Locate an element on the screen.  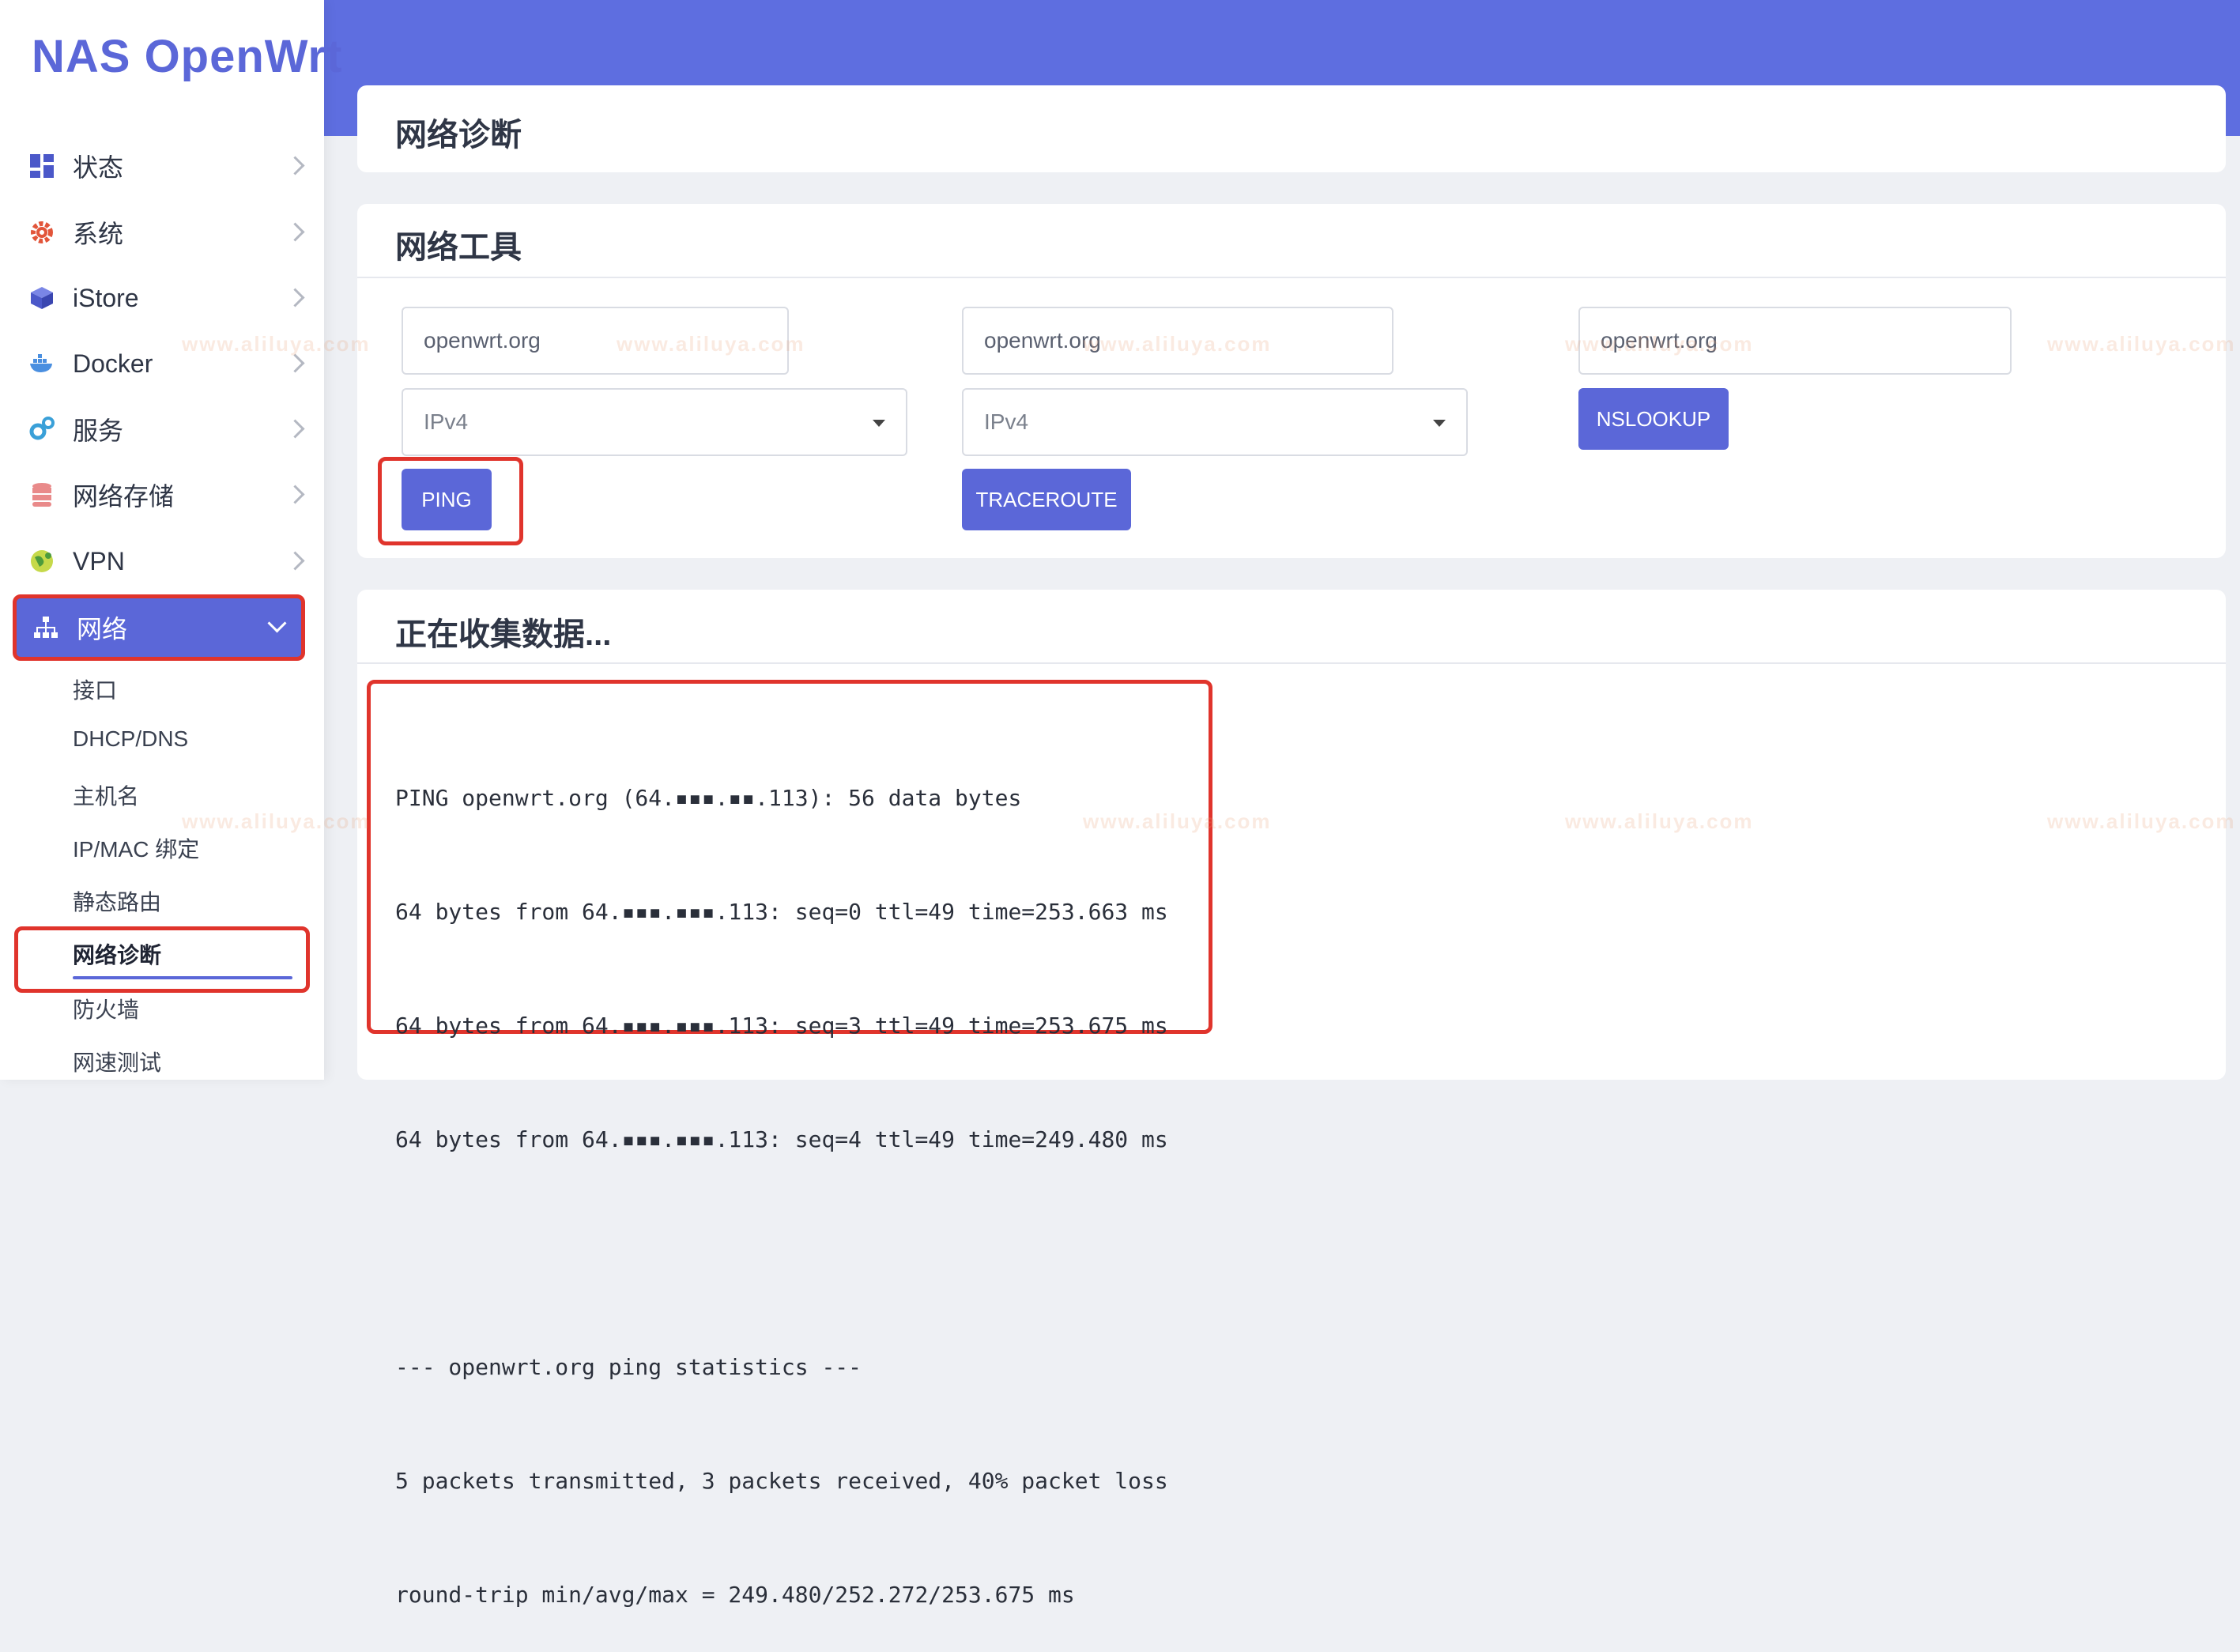
services-icon is located at coordinates (41, 429).